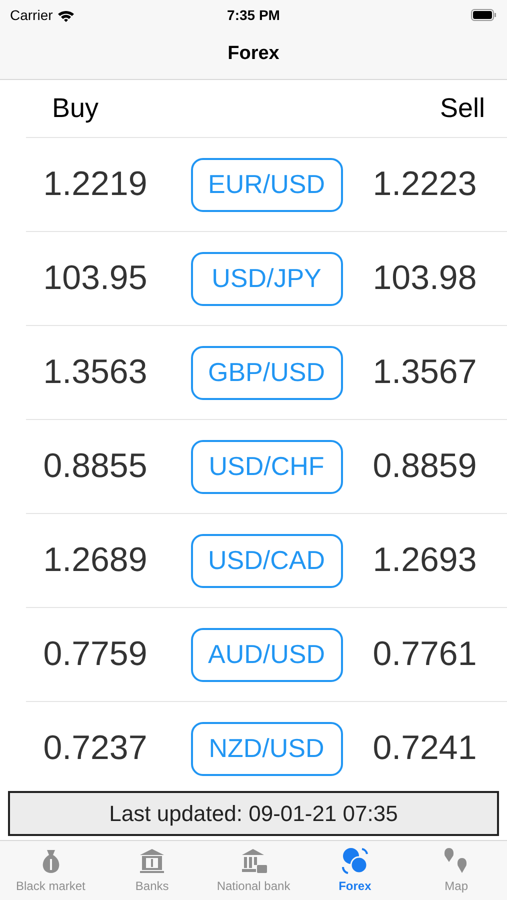  I want to click on tab-bar-item: Black market, so click(51, 870).